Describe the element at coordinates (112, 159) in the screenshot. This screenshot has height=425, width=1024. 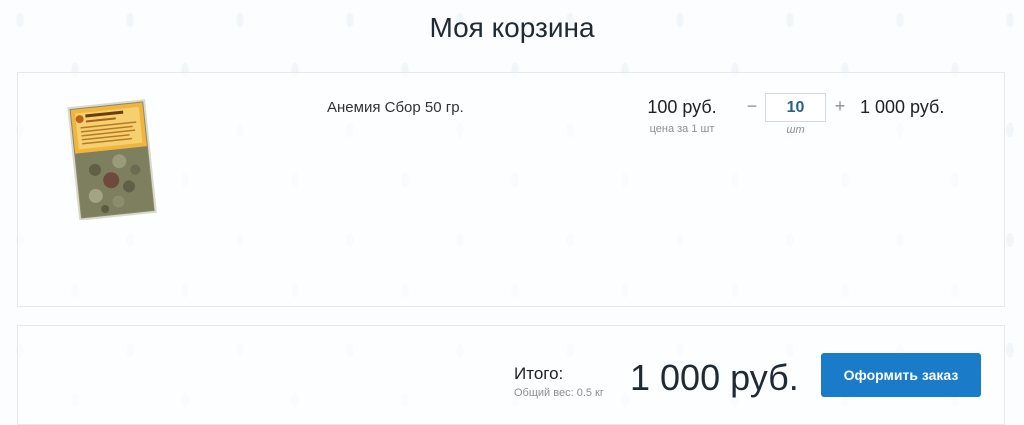
I see `product-image` at that location.